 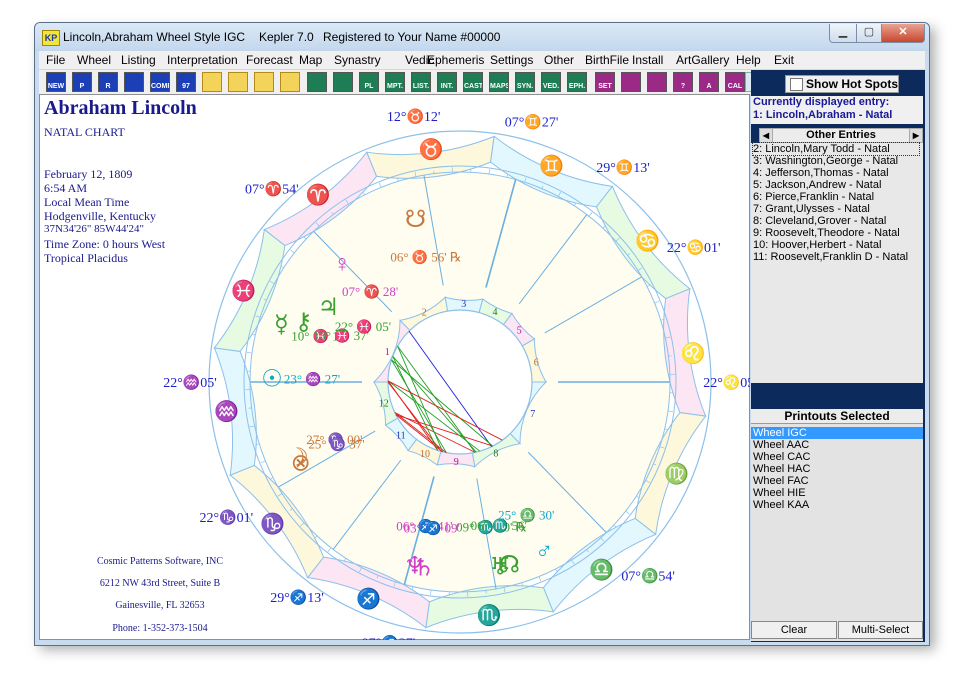 What do you see at coordinates (134, 82) in the screenshot?
I see `relocation-map-button` at bounding box center [134, 82].